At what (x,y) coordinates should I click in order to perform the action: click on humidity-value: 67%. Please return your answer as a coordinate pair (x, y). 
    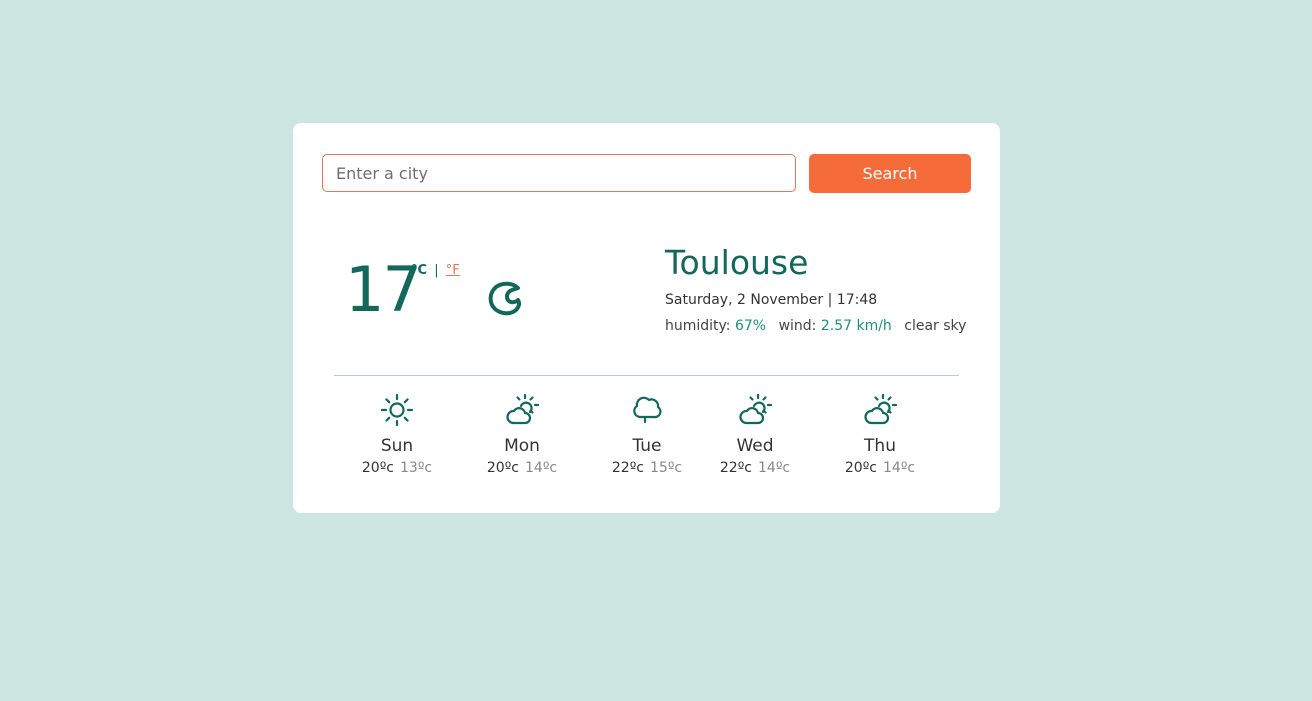
    Looking at the image, I should click on (750, 326).